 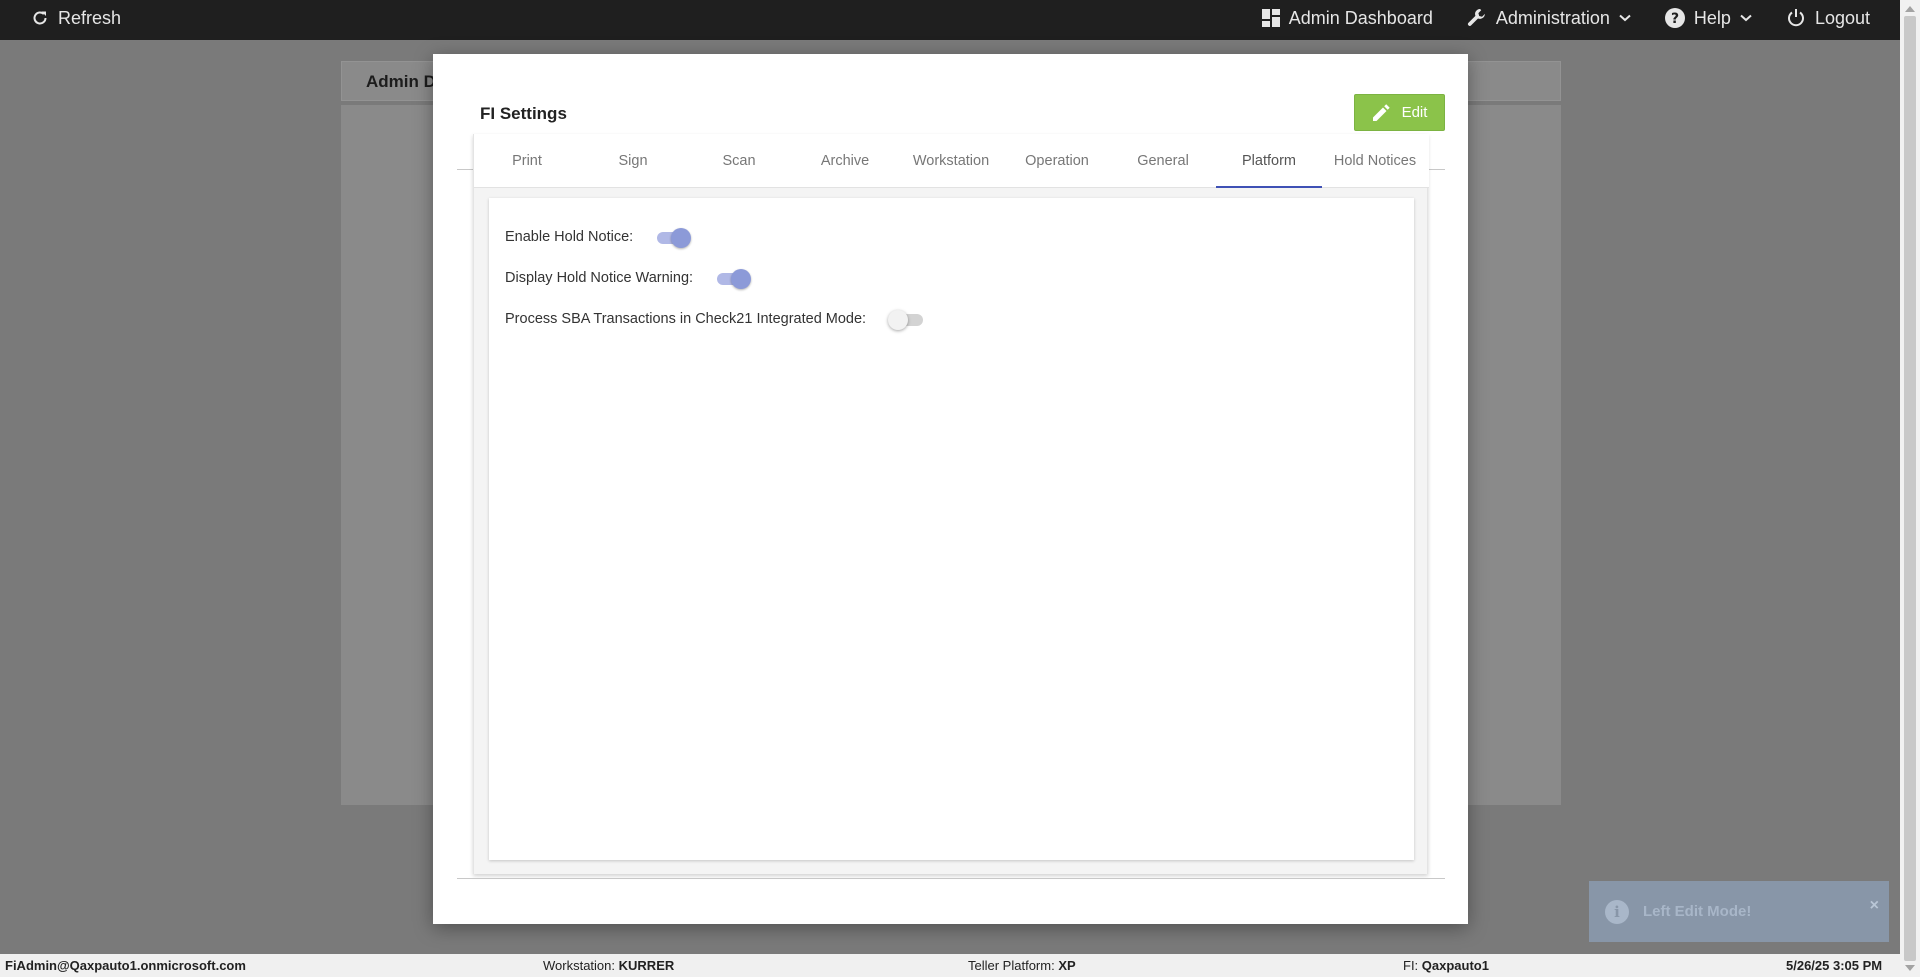 I want to click on status-workstation: Workstation: KURRER, so click(x=609, y=965).